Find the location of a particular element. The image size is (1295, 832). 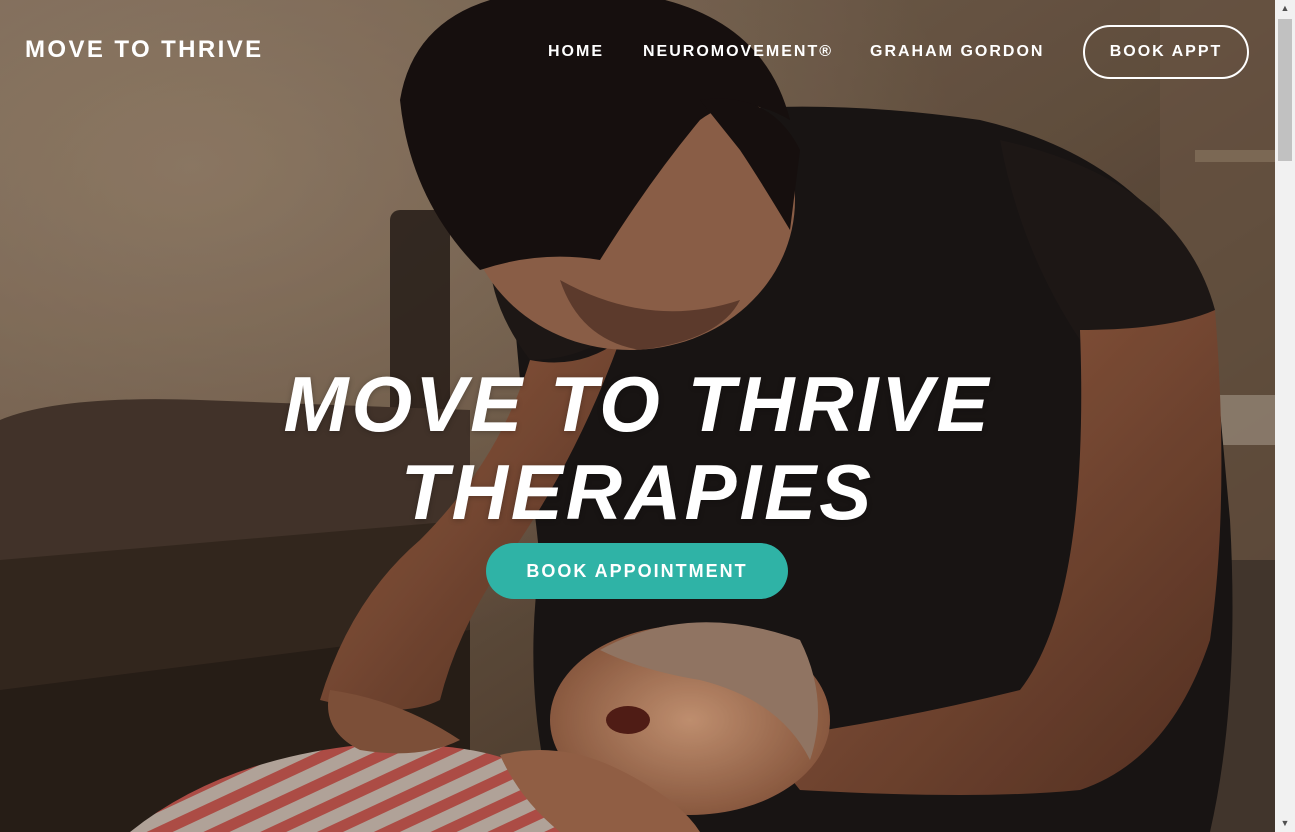

book-appt-button: BOOK APPT is located at coordinates (1166, 52).